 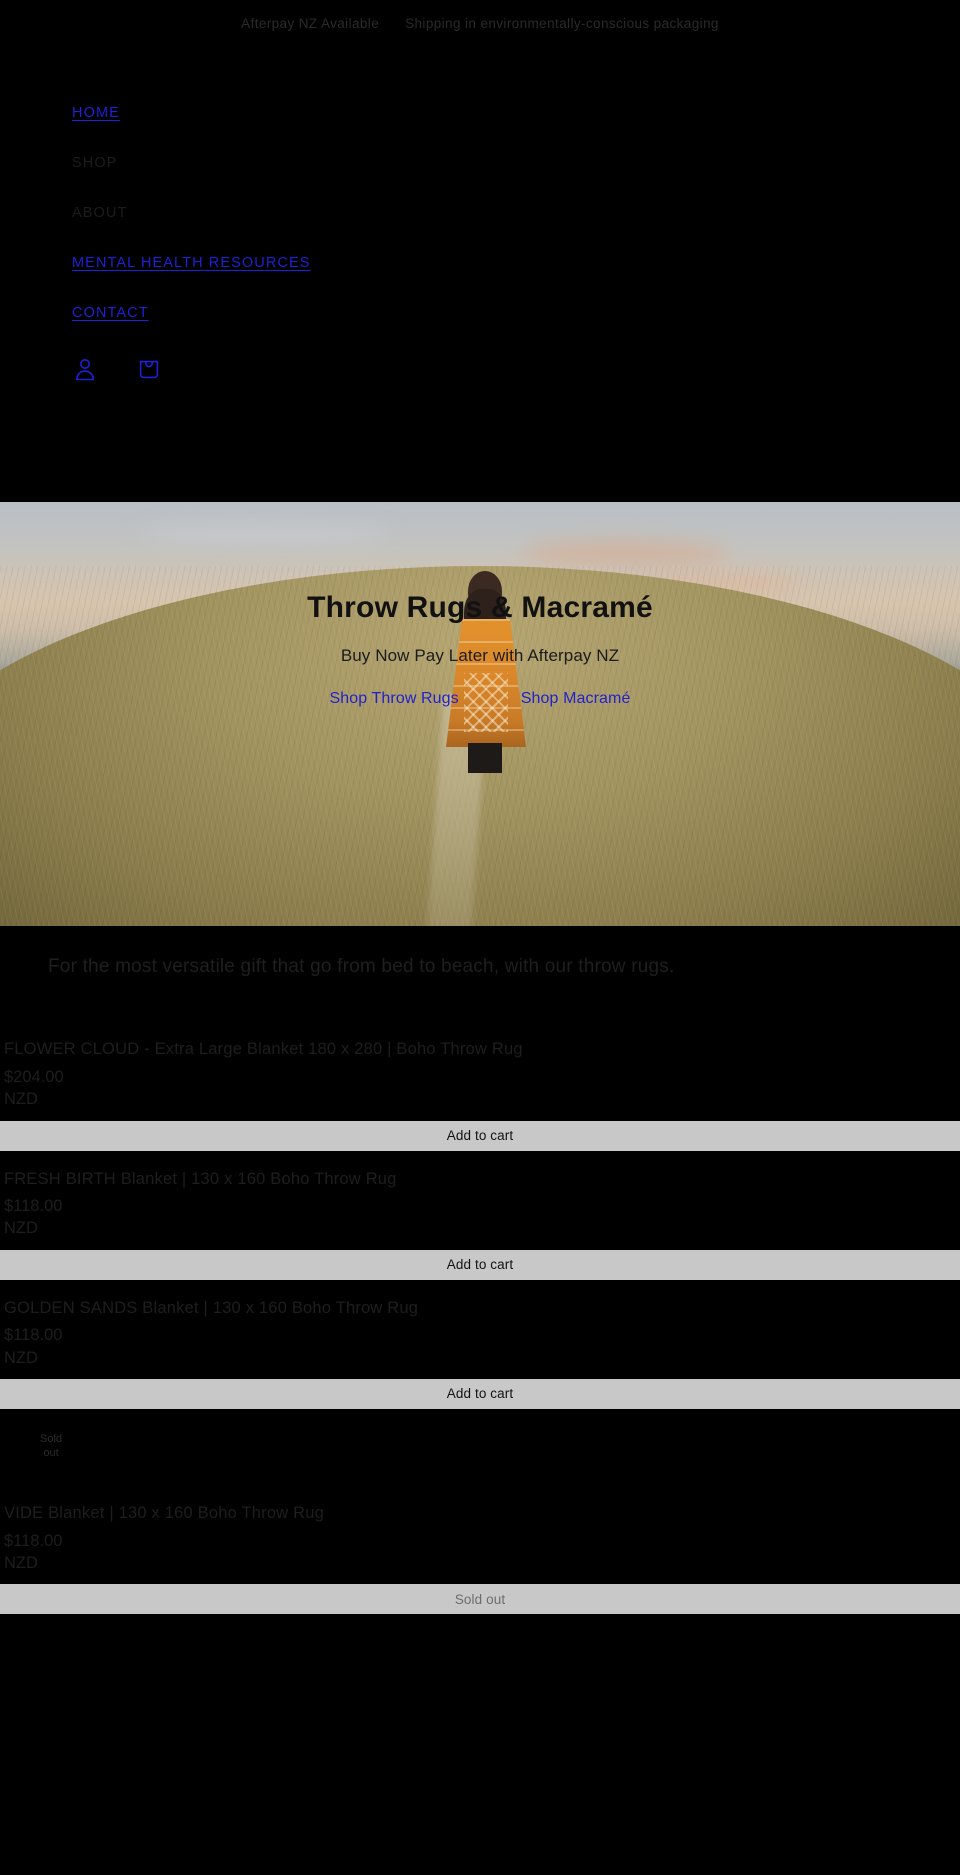 What do you see at coordinates (480, 699) in the screenshot?
I see `hero-button-group: Shop Throw Rugs Shop Macramé` at bounding box center [480, 699].